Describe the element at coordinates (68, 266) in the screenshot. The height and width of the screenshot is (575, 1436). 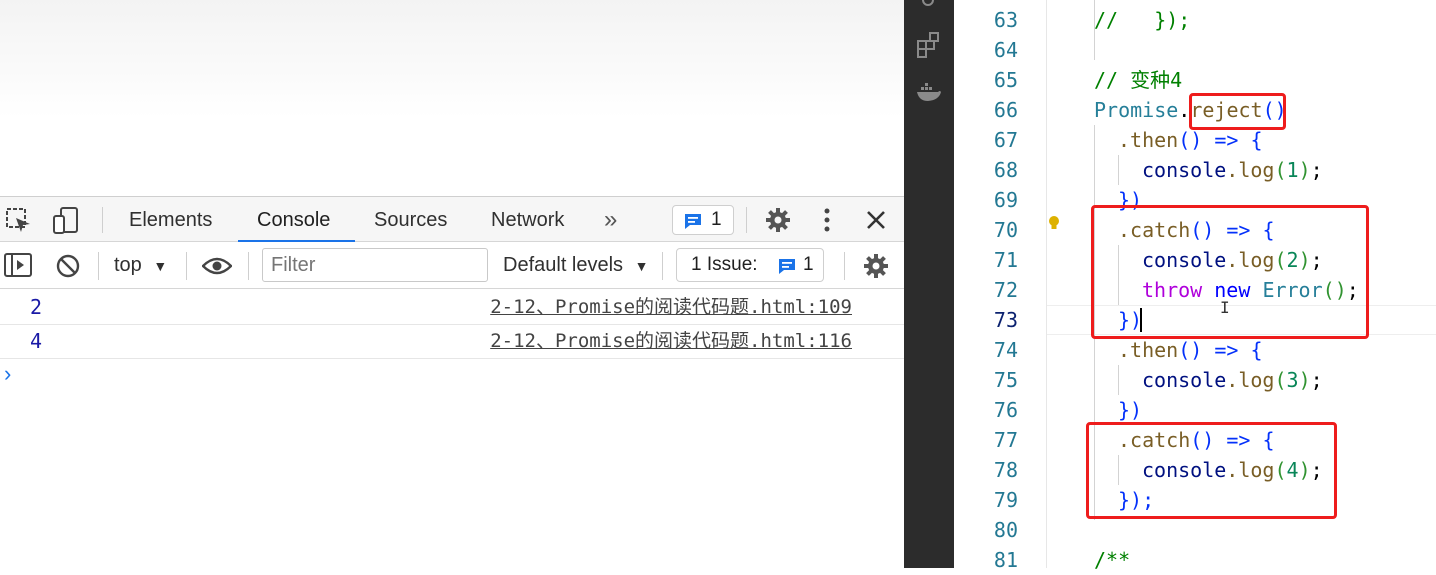
I see `clear-console-icon` at that location.